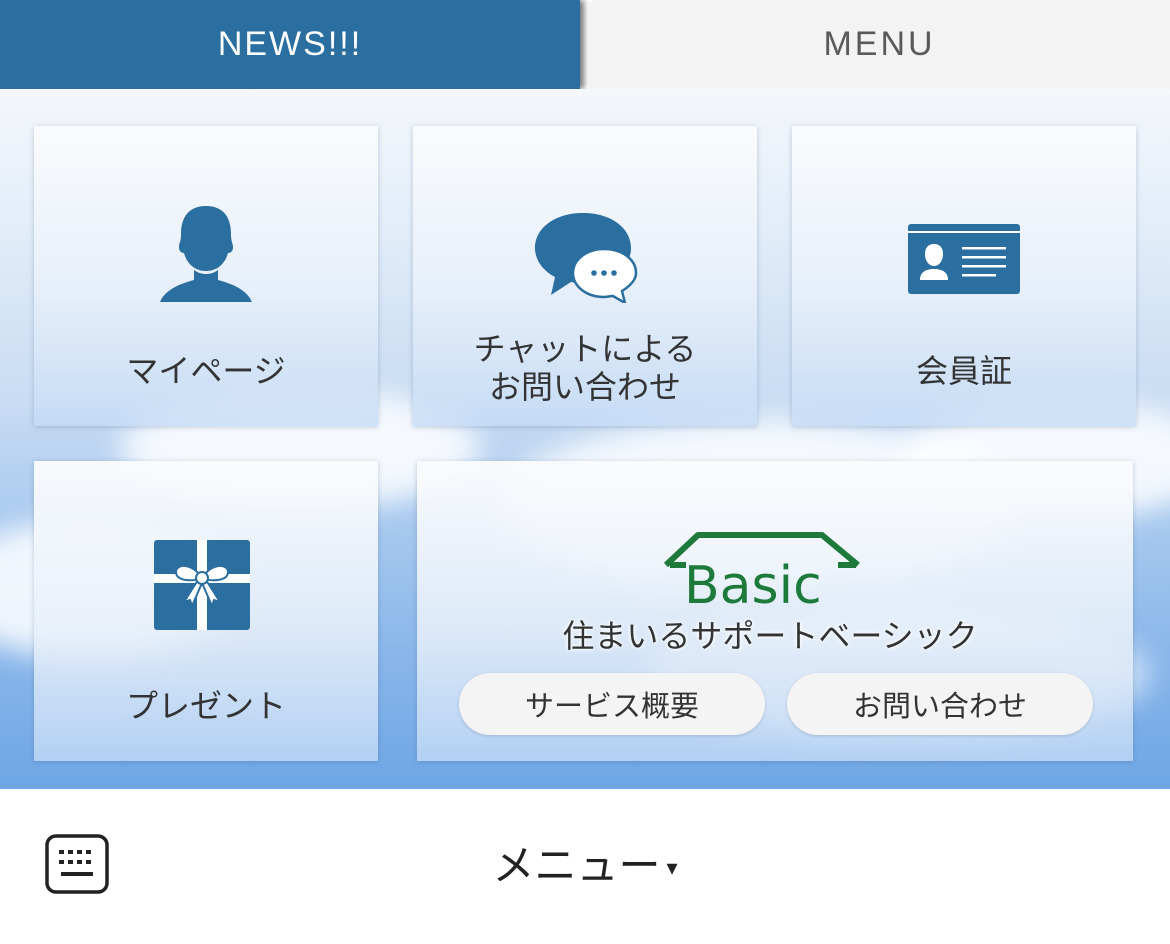 The width and height of the screenshot is (1170, 944). I want to click on menu-toggle-label: メニュー, so click(576, 865).